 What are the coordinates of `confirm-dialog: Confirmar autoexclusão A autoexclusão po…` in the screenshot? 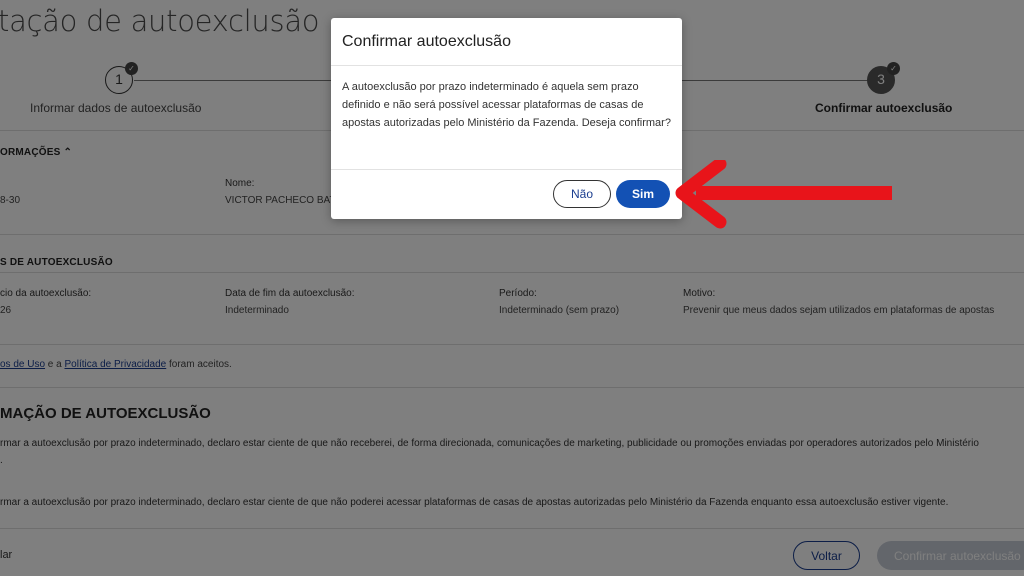 It's located at (506, 118).